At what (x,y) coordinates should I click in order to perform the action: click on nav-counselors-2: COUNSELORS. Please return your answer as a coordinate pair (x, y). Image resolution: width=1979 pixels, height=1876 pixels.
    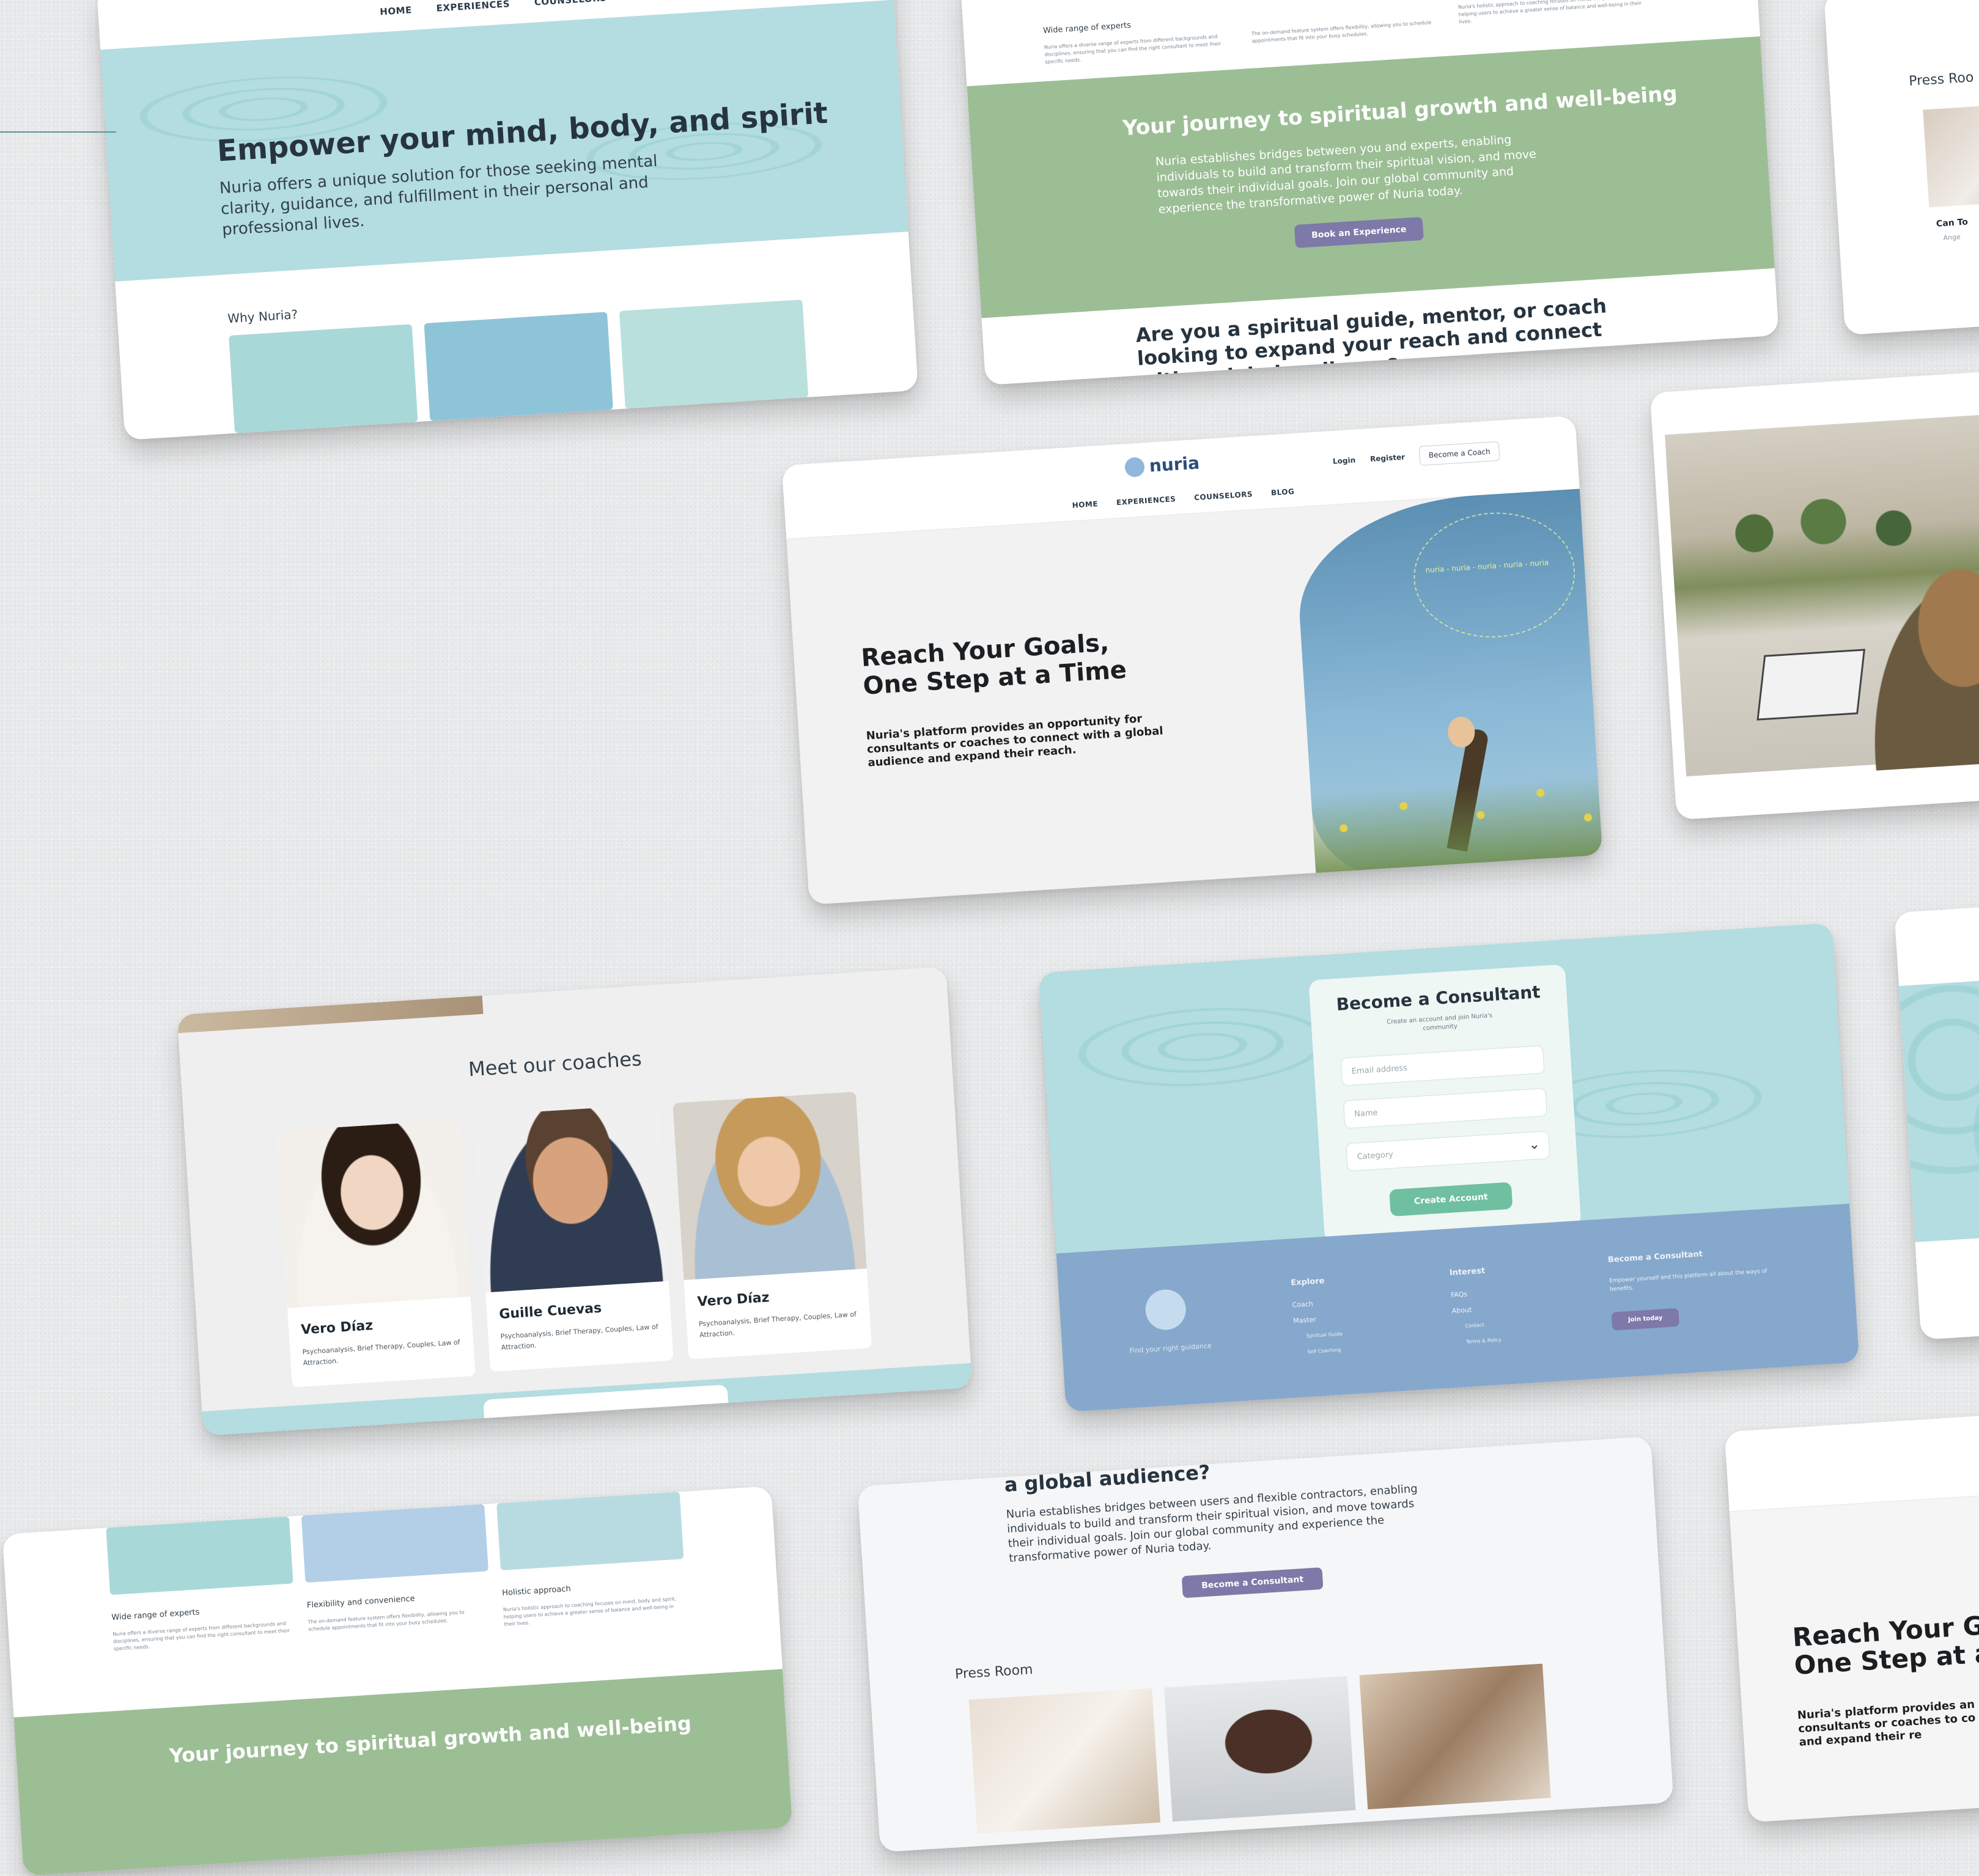
    Looking at the image, I should click on (1223, 496).